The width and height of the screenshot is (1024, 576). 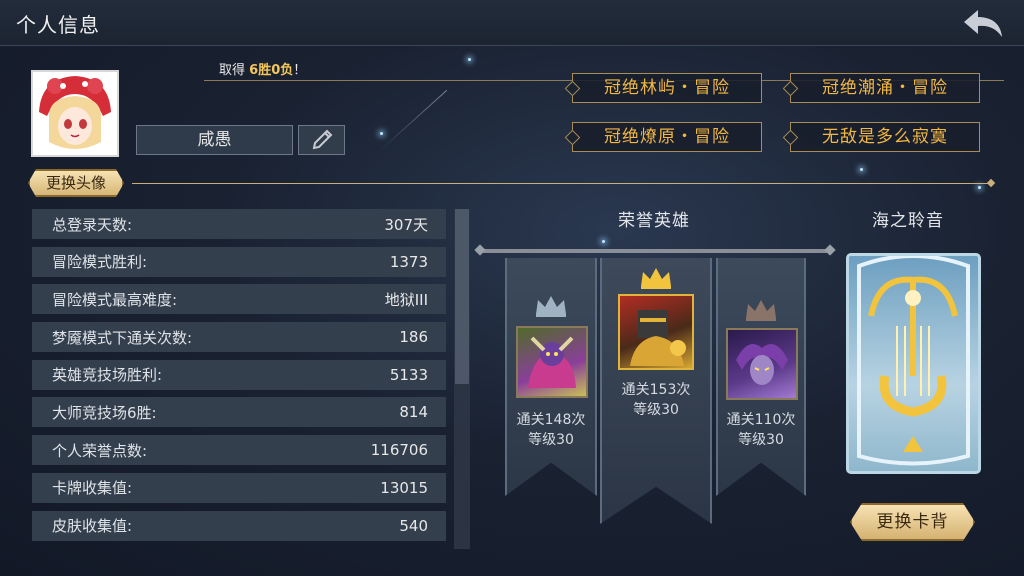 I want to click on stat-row: 皮肤收集值: 540, so click(x=239, y=525).